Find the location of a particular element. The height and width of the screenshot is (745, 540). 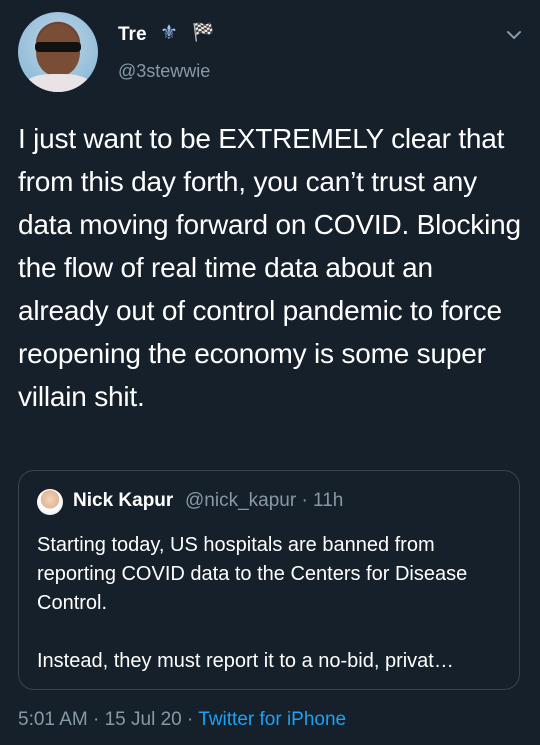

author-handle: @3stewwie is located at coordinates (164, 71).